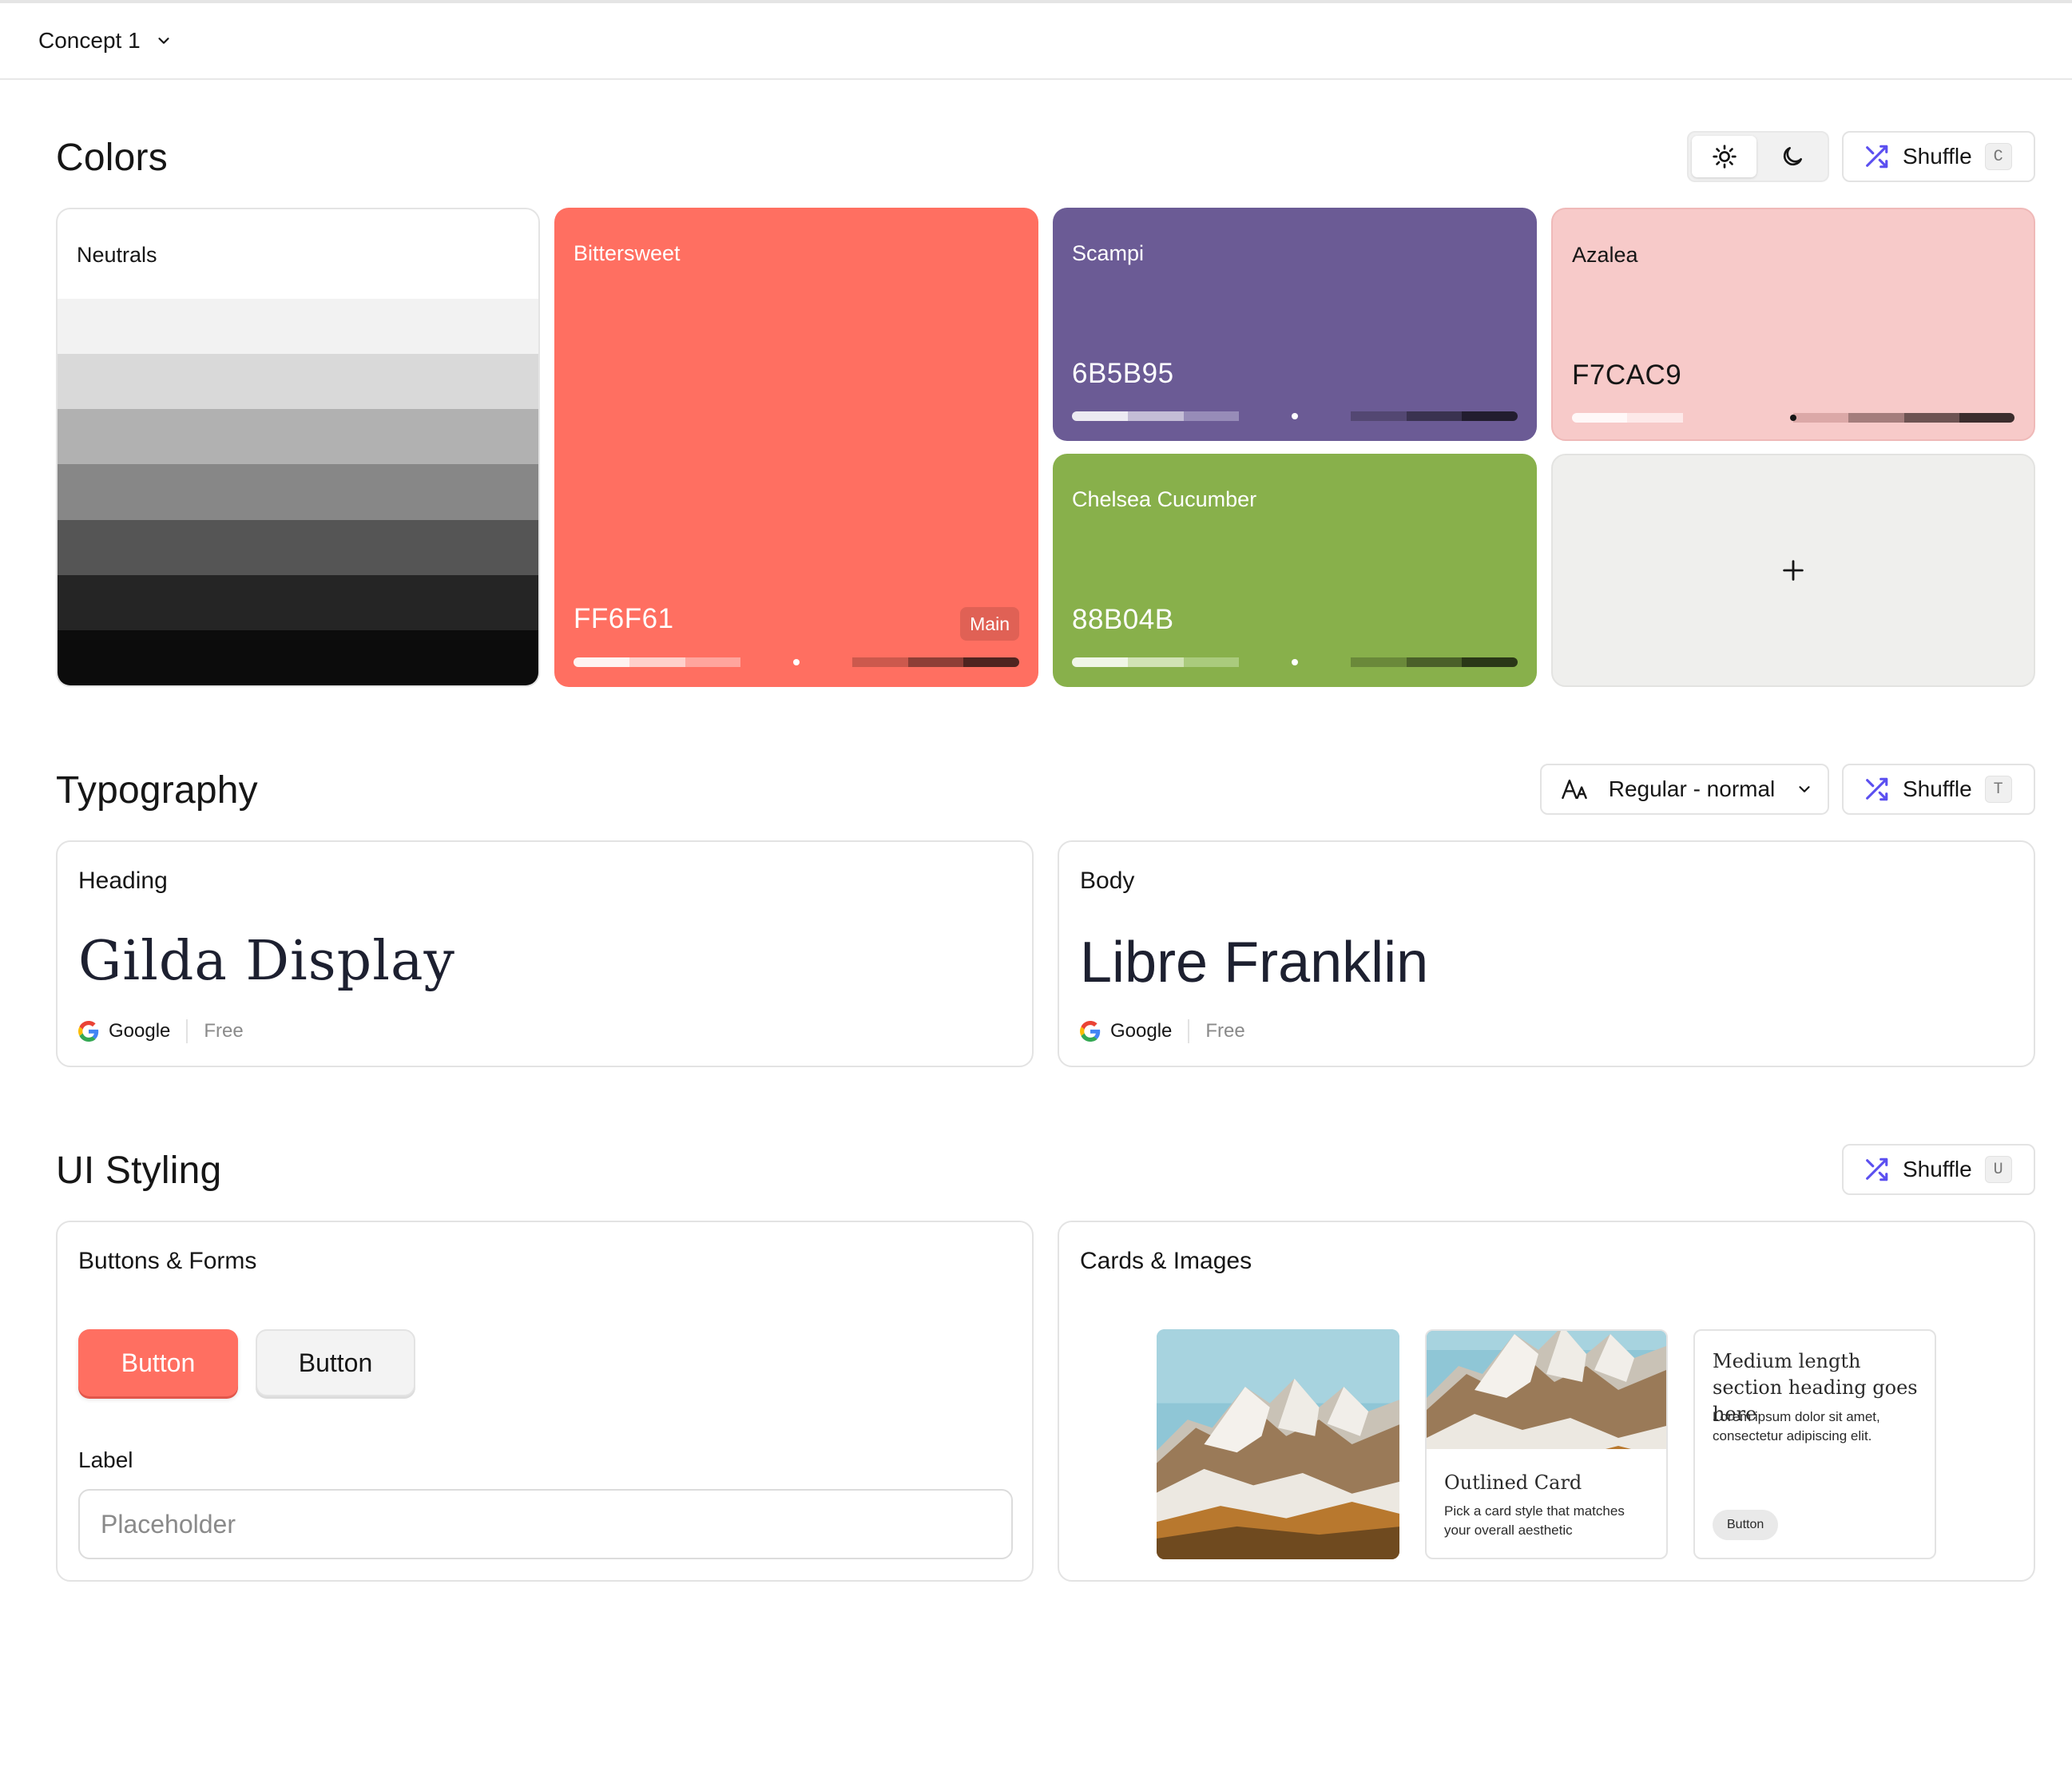 Image resolution: width=2072 pixels, height=1767 pixels. Describe the element at coordinates (1108, 253) in the screenshot. I see `swatch-name: Scampi` at that location.